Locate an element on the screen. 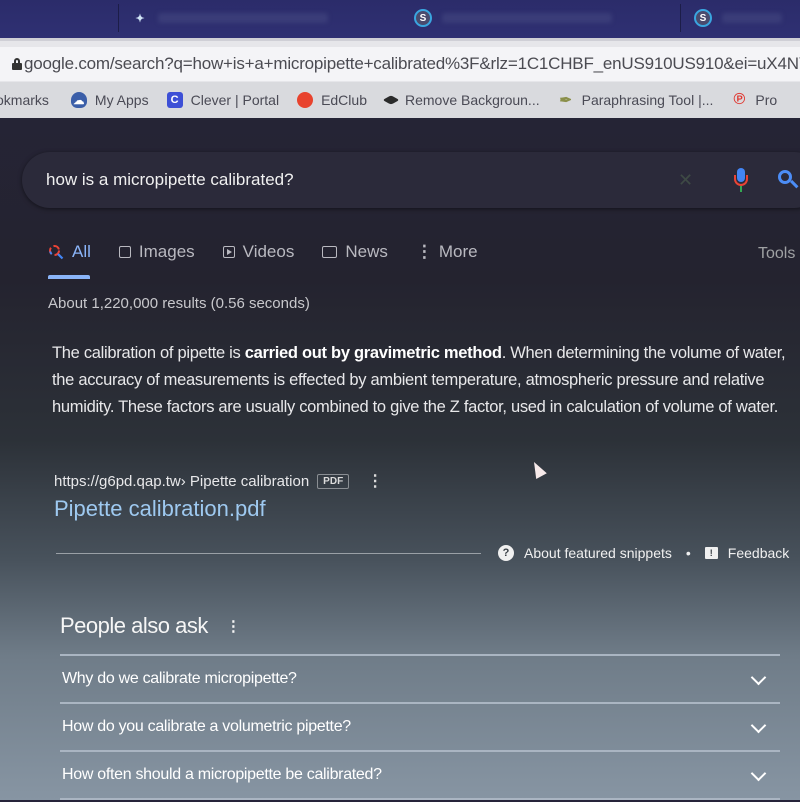 The height and width of the screenshot is (802, 800). feedback-icon: ! is located at coordinates (711, 553).